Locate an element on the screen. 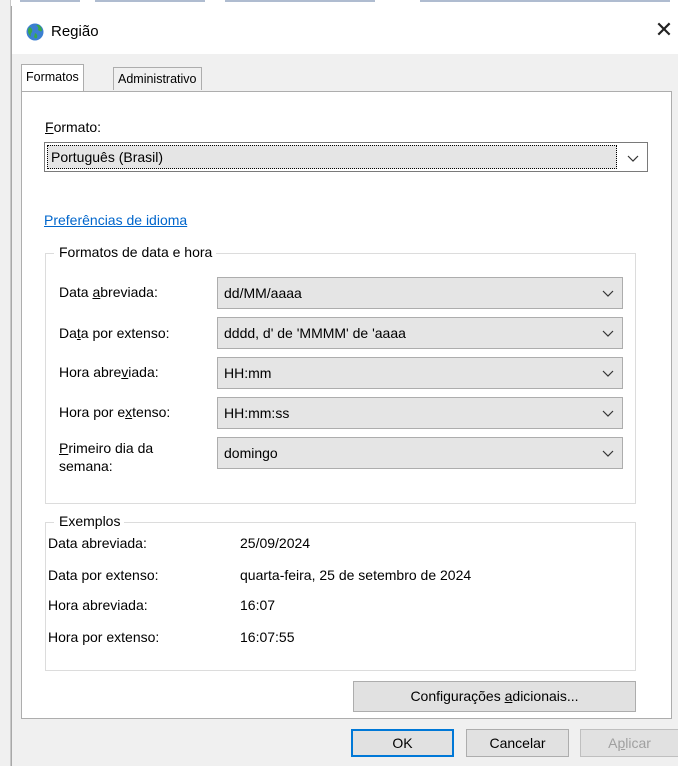 This screenshot has height=766, width=678. first-day-value: domingo is located at coordinates (251, 453).